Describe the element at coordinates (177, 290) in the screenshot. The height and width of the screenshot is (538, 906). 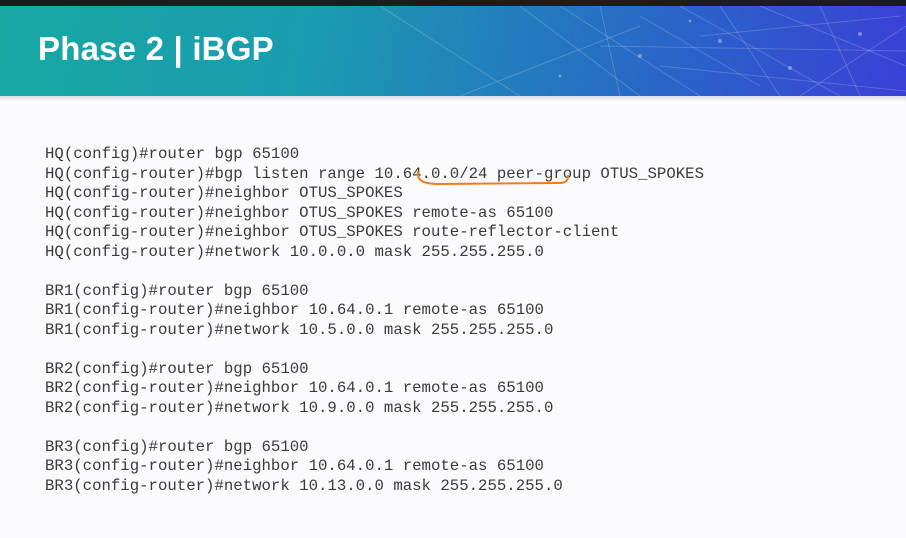
I see `config-line: BR1(config)#router bgp 65100` at that location.